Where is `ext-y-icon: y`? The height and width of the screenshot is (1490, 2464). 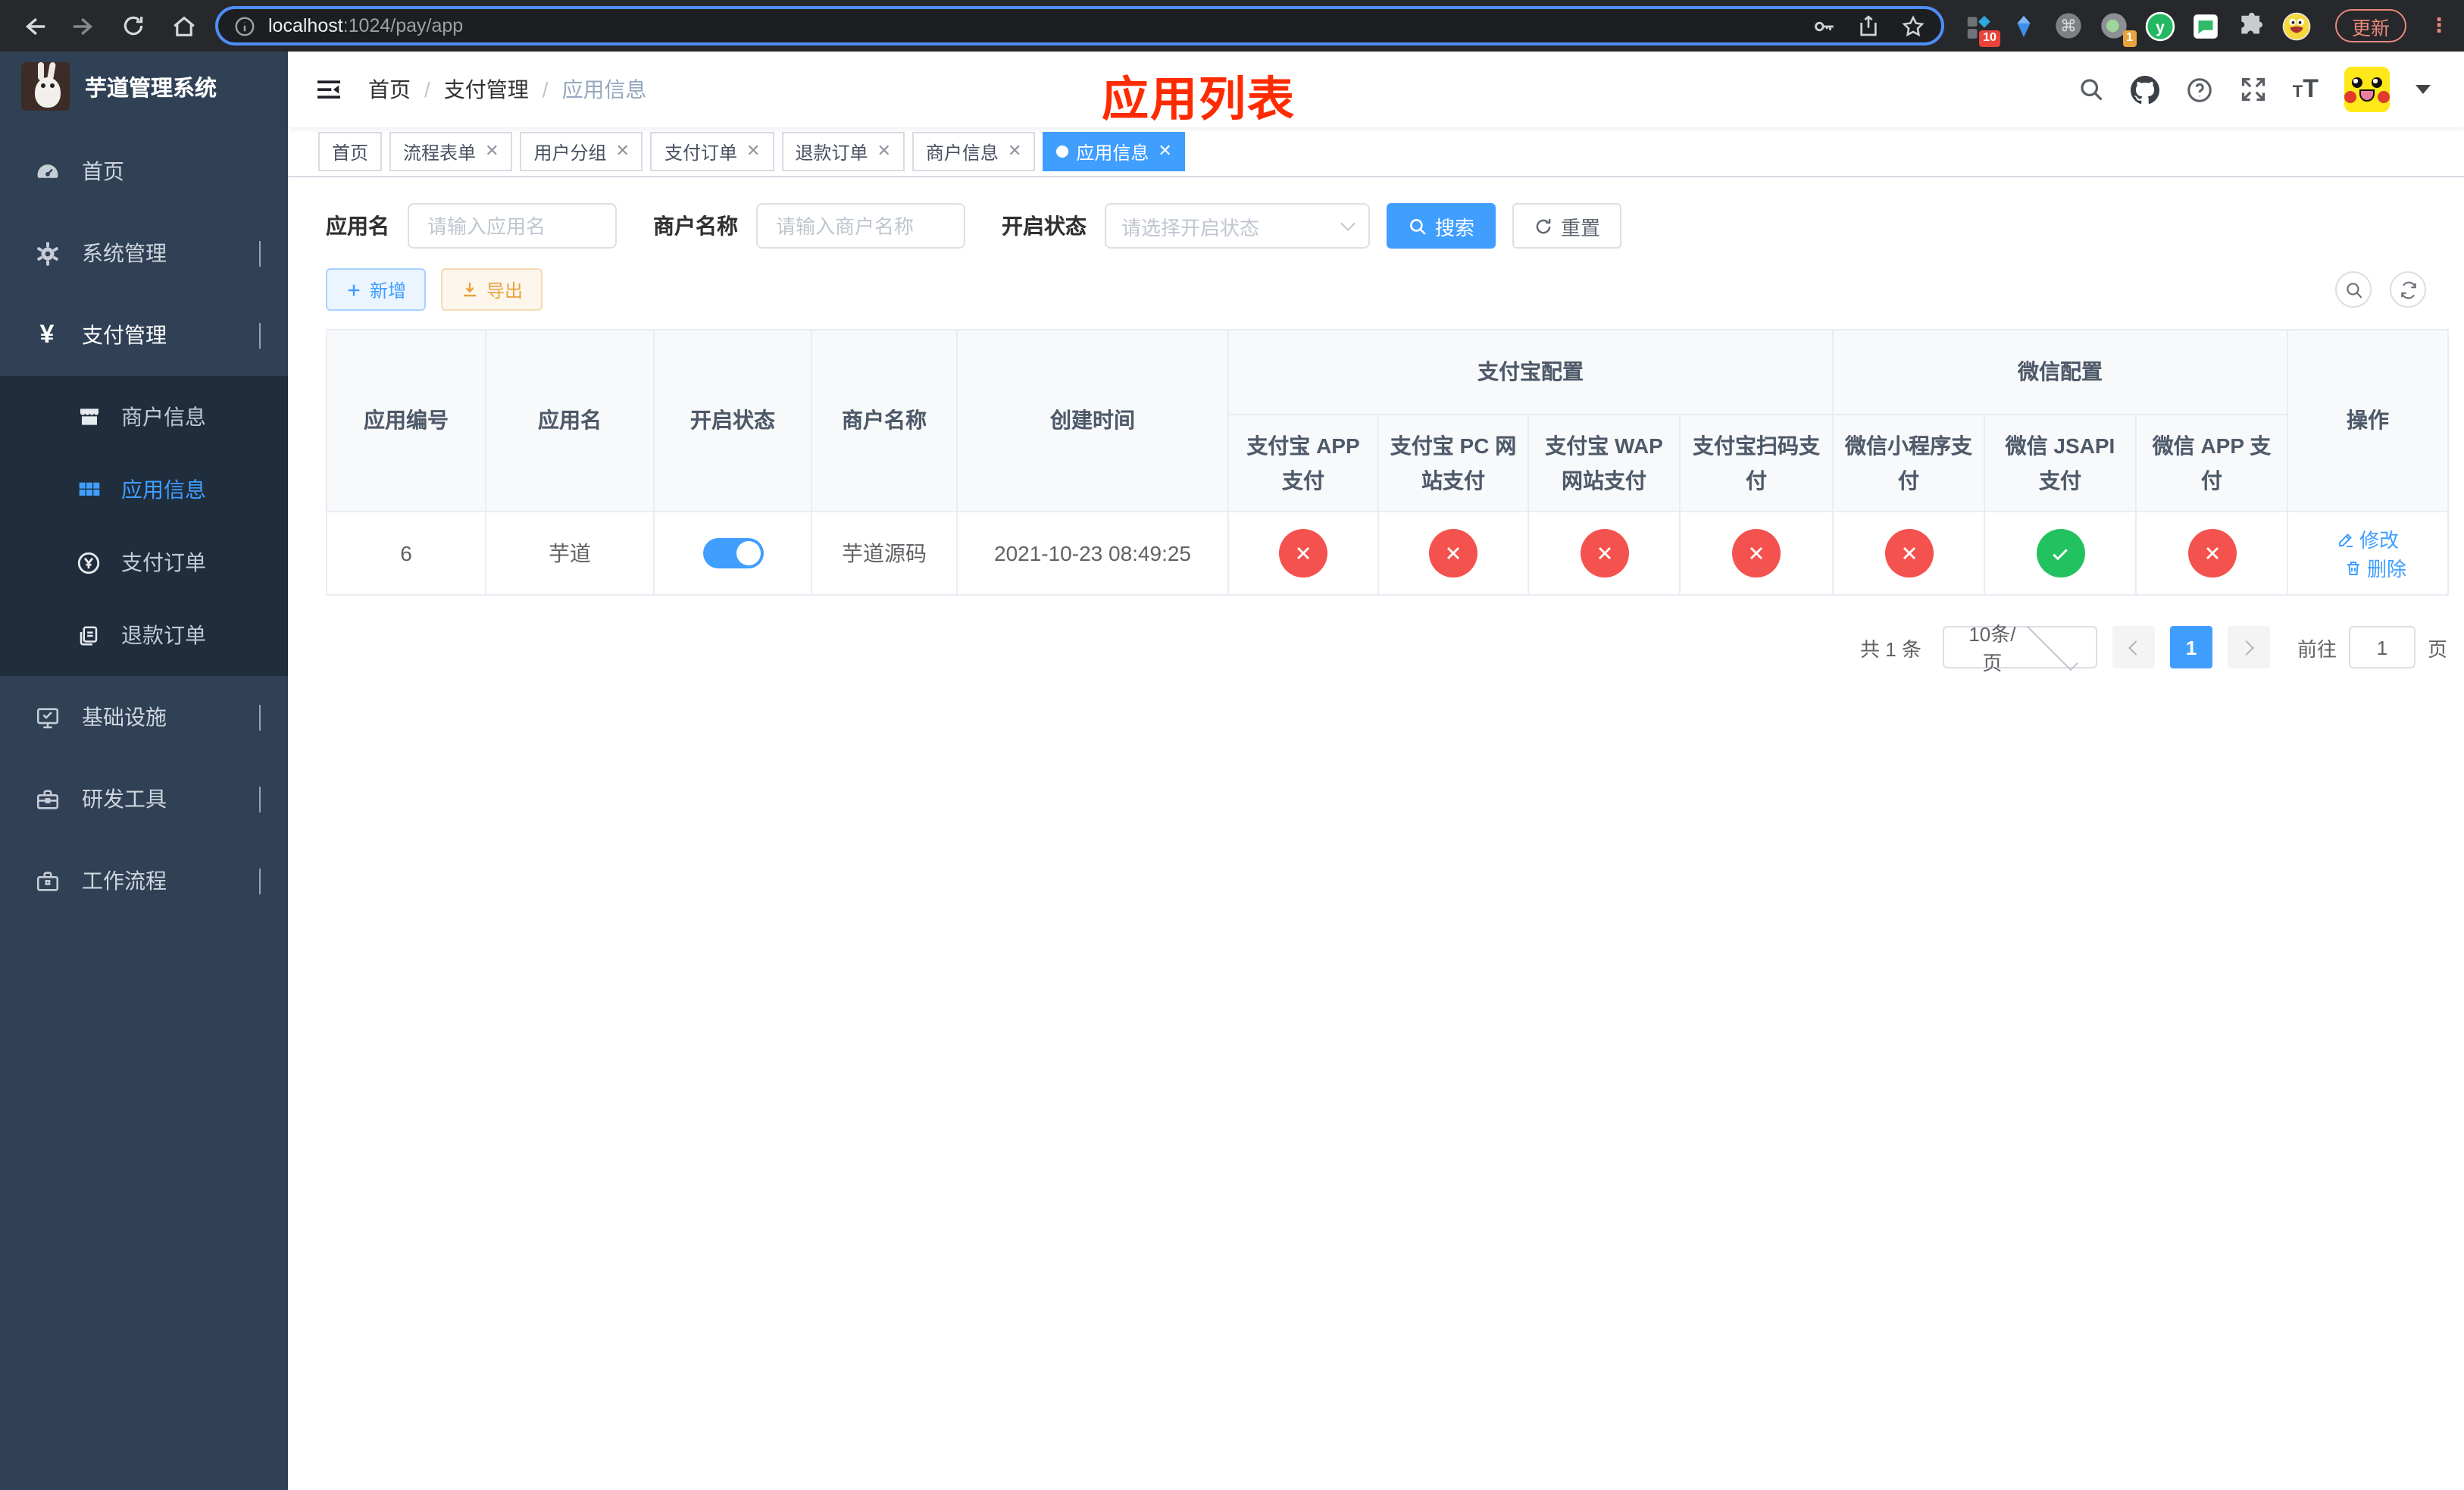
ext-y-icon: y is located at coordinates (2160, 26).